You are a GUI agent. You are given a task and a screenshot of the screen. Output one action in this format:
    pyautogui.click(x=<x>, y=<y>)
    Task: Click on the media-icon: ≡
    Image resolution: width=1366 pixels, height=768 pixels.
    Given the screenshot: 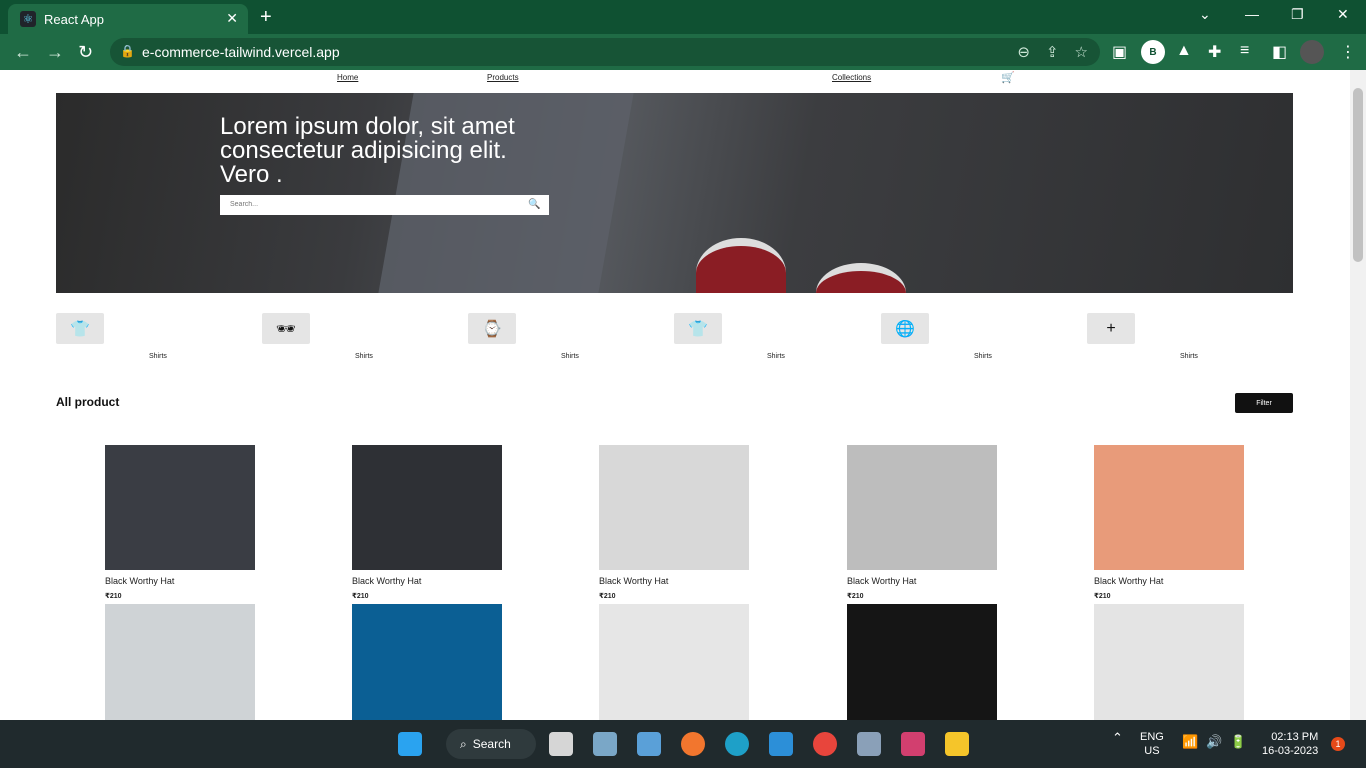 What is the action you would take?
    pyautogui.click(x=1244, y=51)
    